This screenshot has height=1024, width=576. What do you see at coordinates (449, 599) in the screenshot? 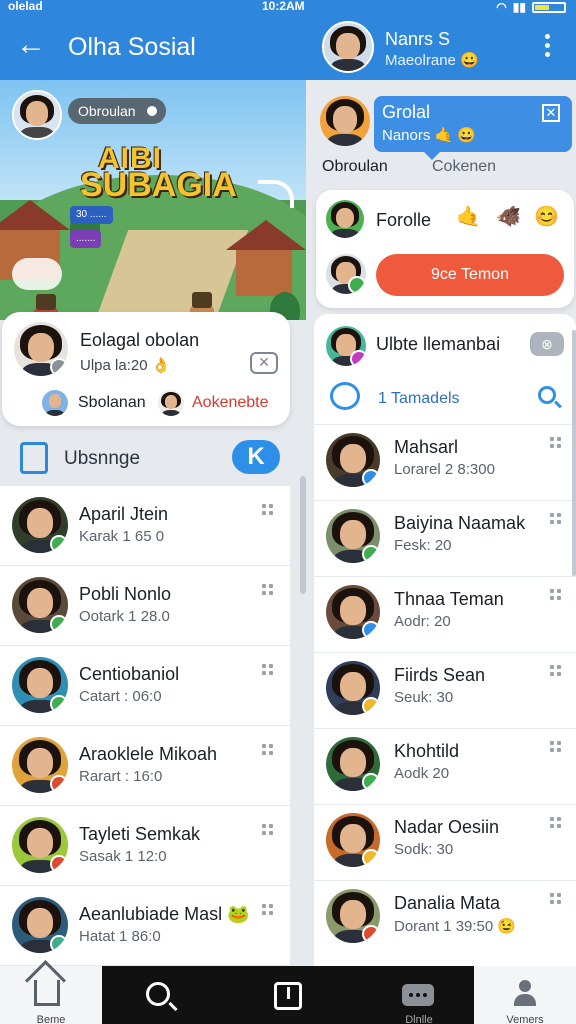
I see `contact-name: Thnaa Teman` at bounding box center [449, 599].